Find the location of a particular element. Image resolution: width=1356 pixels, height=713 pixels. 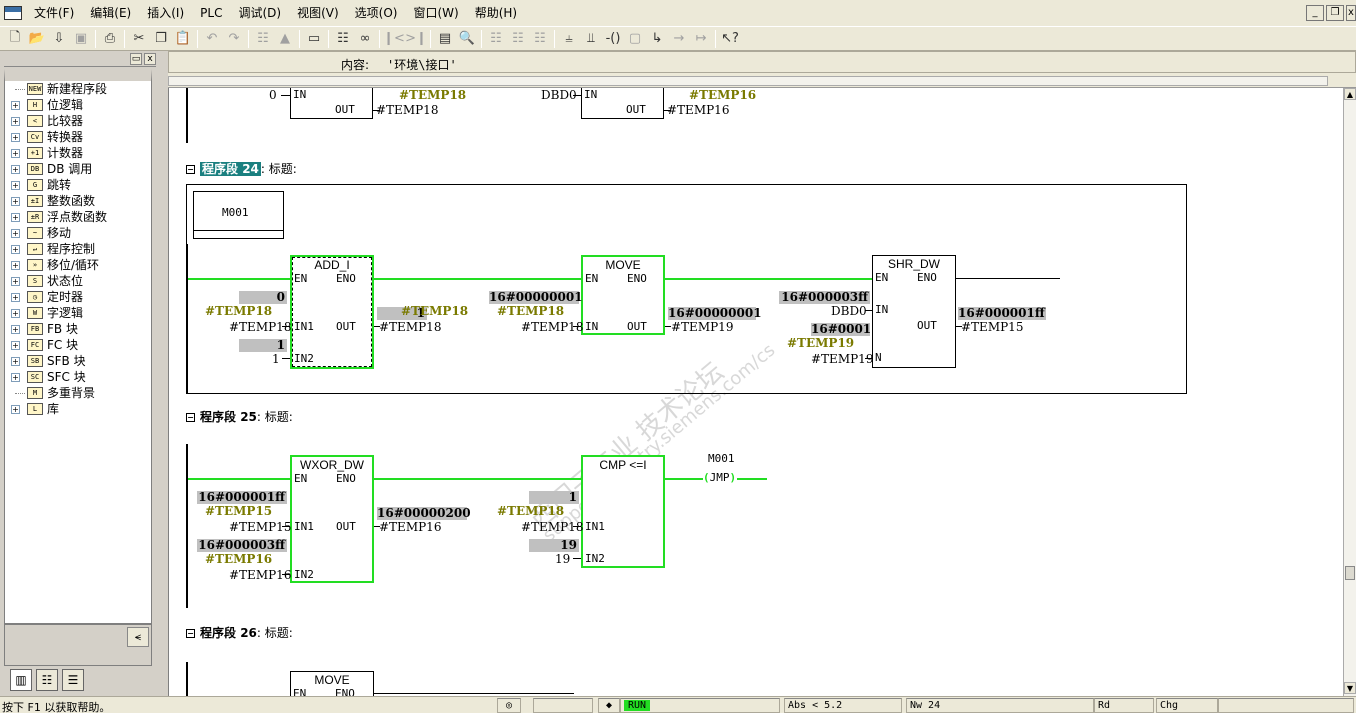

tree-item: + W 字逻辑 is located at coordinates (78, 313).